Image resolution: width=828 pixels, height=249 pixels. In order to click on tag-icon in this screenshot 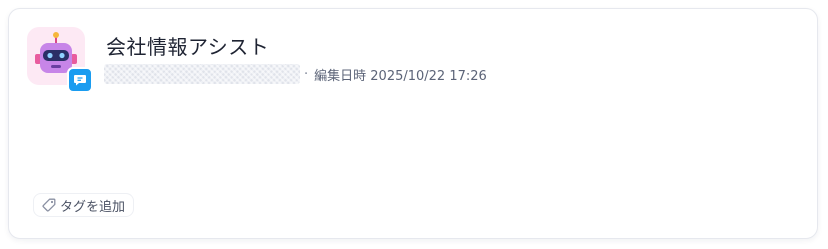, I will do `click(49, 205)`.